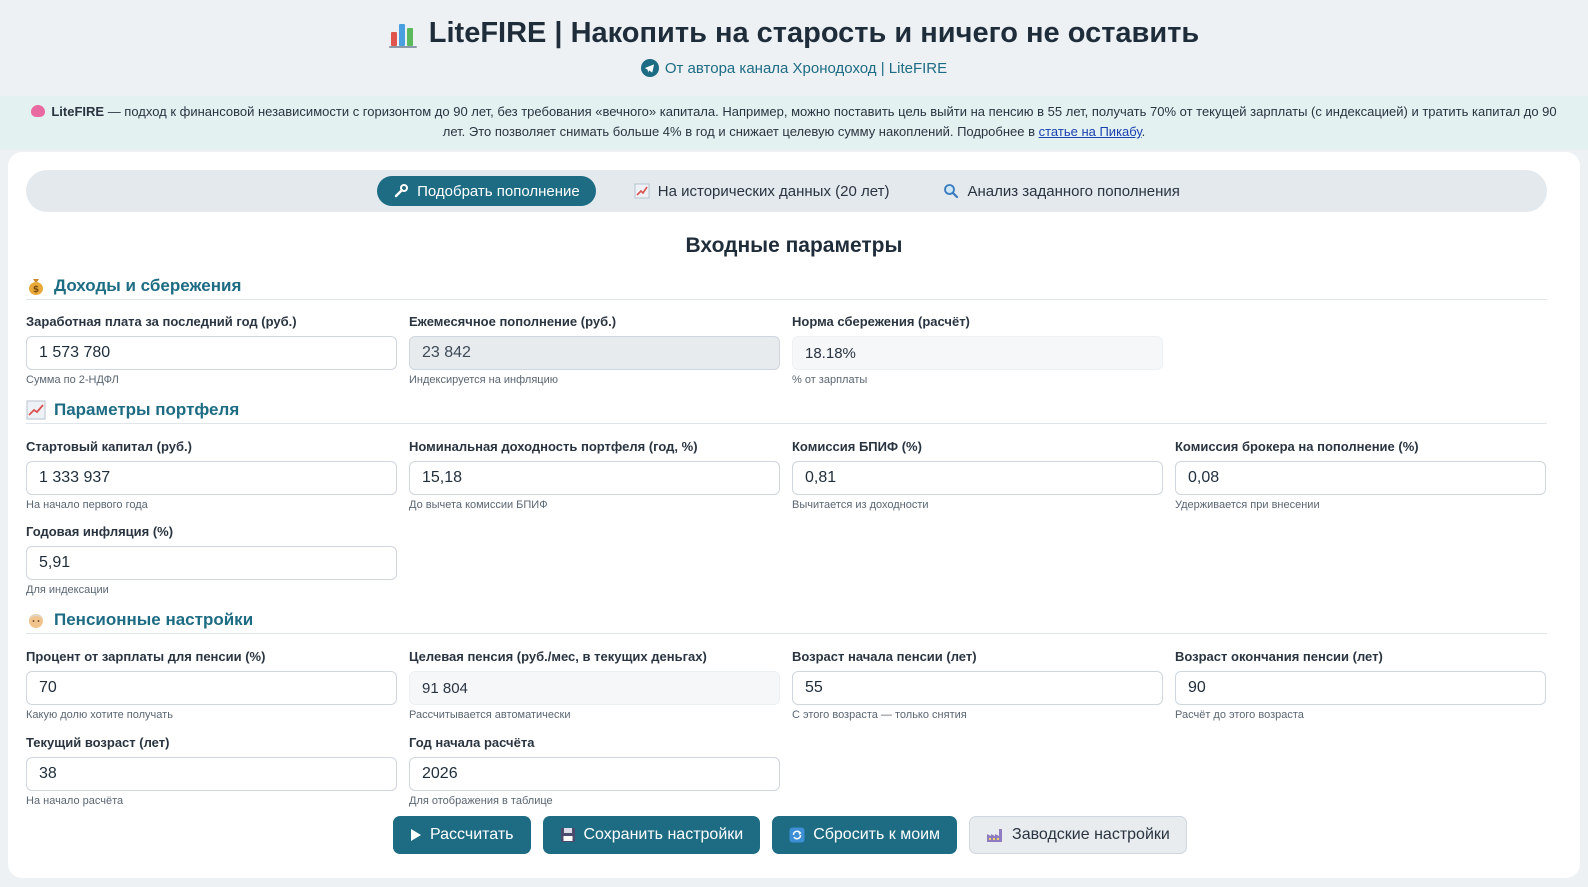  What do you see at coordinates (490, 715) in the screenshot?
I see `field-hint: Рассчитывается автоматически` at bounding box center [490, 715].